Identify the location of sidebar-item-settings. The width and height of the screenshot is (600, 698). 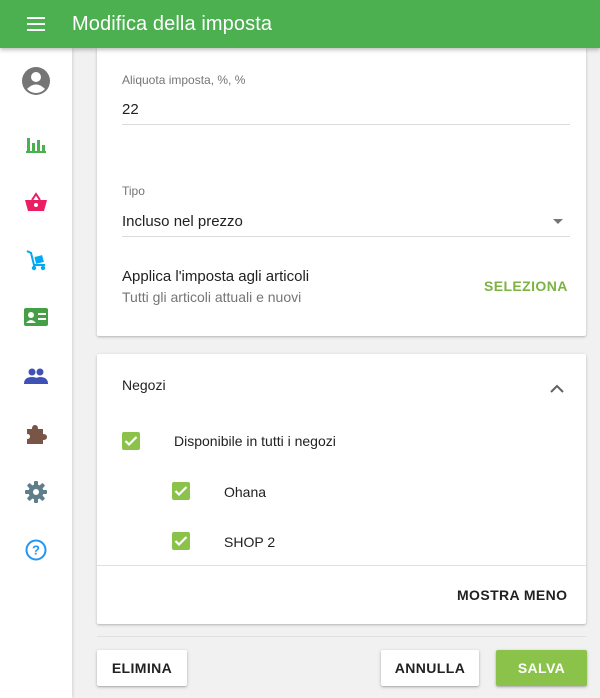
(36, 492).